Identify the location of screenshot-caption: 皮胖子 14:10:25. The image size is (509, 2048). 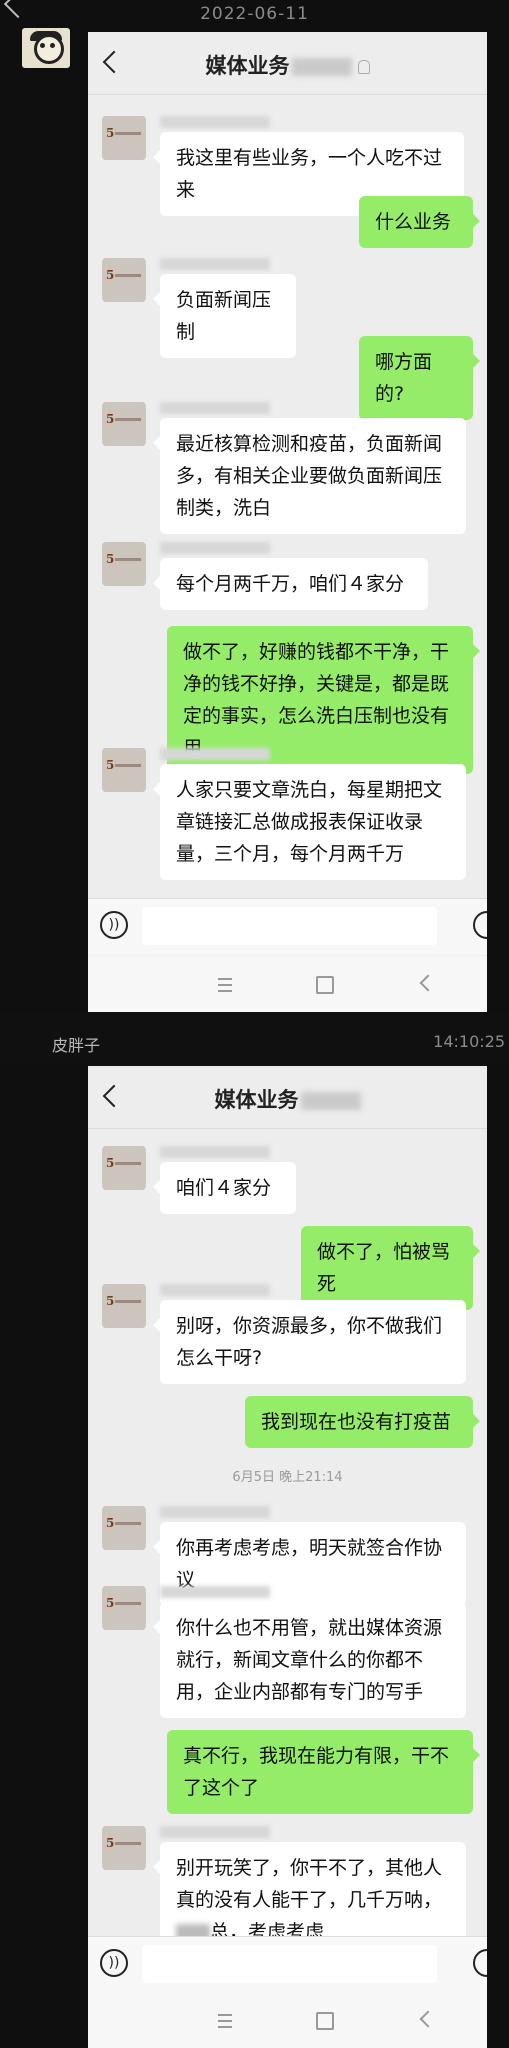
(254, 1039).